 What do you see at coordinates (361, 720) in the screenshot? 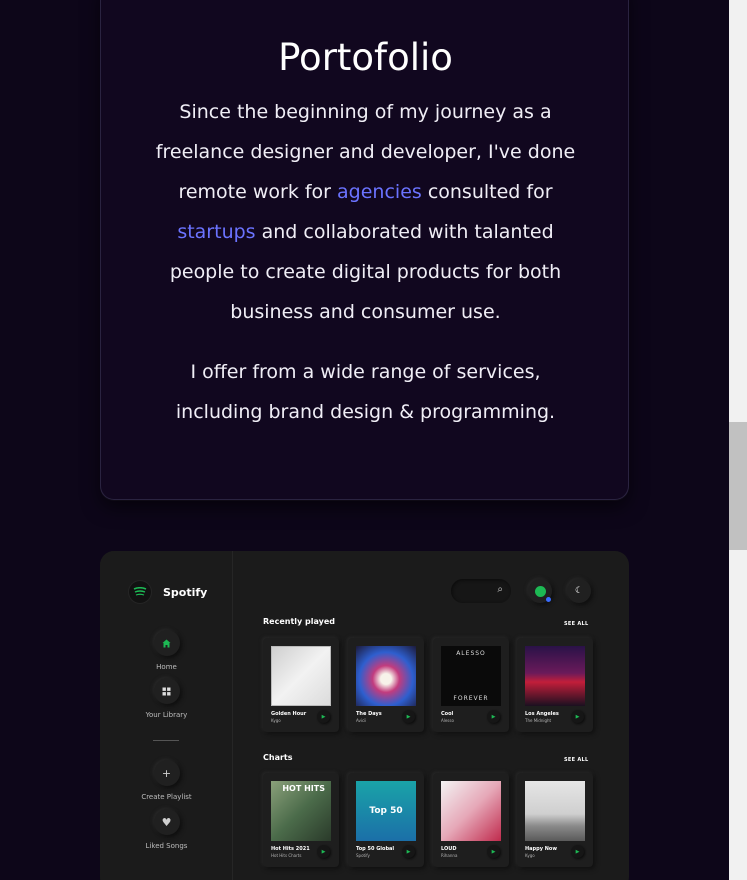
I see `album-artist: Avicii` at bounding box center [361, 720].